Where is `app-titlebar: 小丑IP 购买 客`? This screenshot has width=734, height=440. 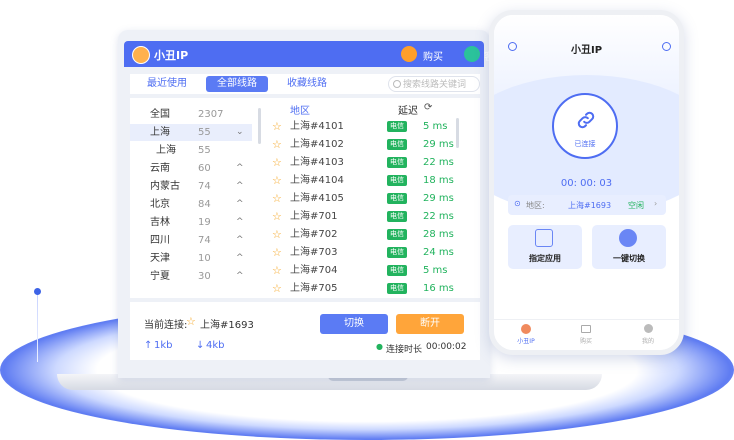 app-titlebar: 小丑IP 购买 客 is located at coordinates (307, 54).